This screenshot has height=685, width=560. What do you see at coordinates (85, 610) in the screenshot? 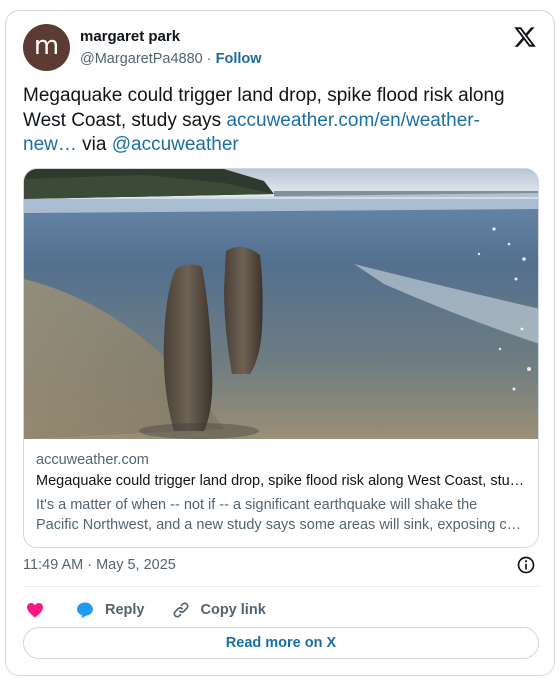
I see `reply-bubble-icon` at bounding box center [85, 610].